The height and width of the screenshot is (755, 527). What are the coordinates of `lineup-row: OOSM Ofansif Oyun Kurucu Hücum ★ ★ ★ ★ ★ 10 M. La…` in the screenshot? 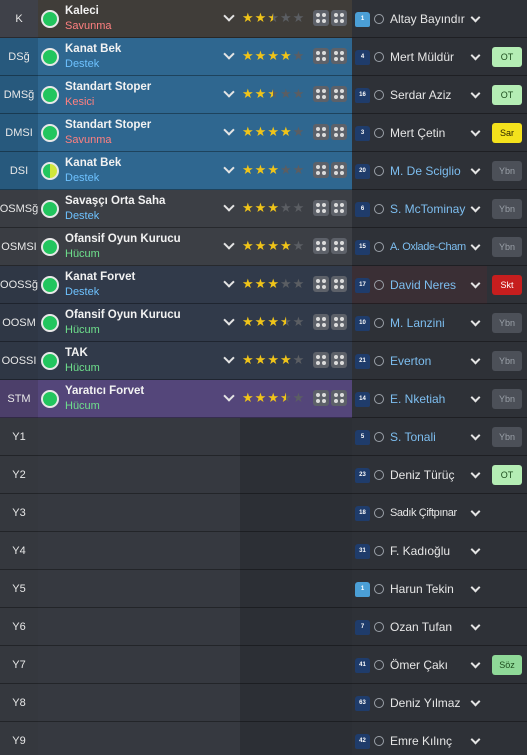 It's located at (263, 323).